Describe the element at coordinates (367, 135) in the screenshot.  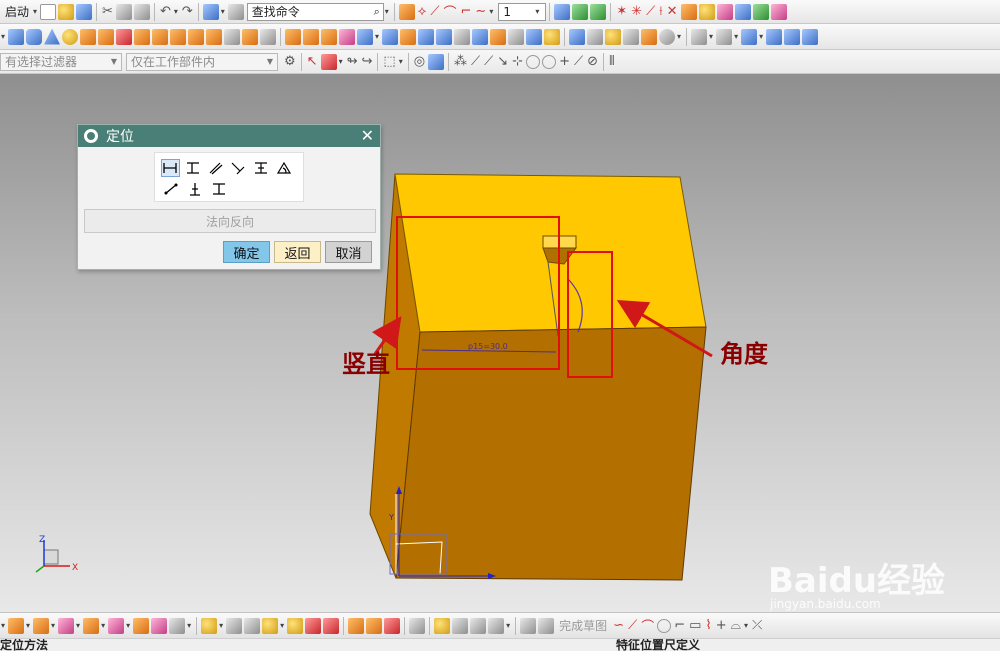
I see `close-icon: ✕` at that location.